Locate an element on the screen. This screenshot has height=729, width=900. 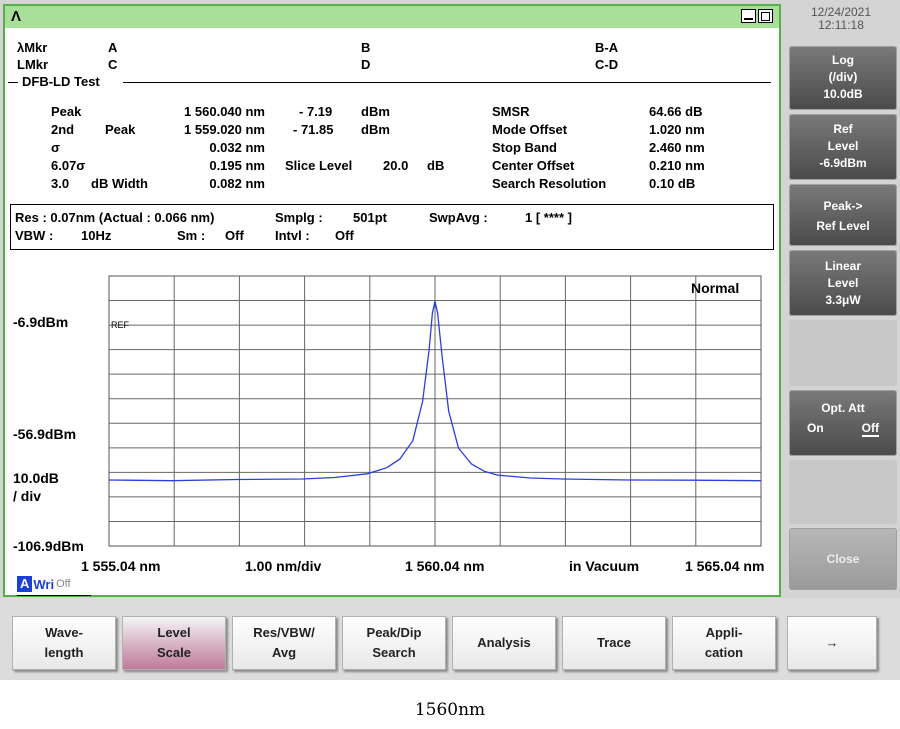
function-key-label: Search is located at coordinates (394, 652).